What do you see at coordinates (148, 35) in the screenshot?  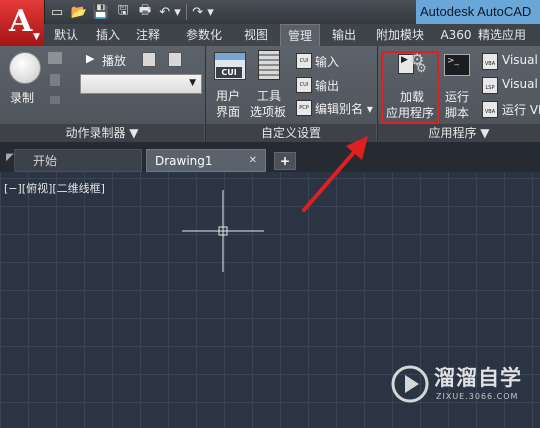 I see `tab-annotate: 注释` at bounding box center [148, 35].